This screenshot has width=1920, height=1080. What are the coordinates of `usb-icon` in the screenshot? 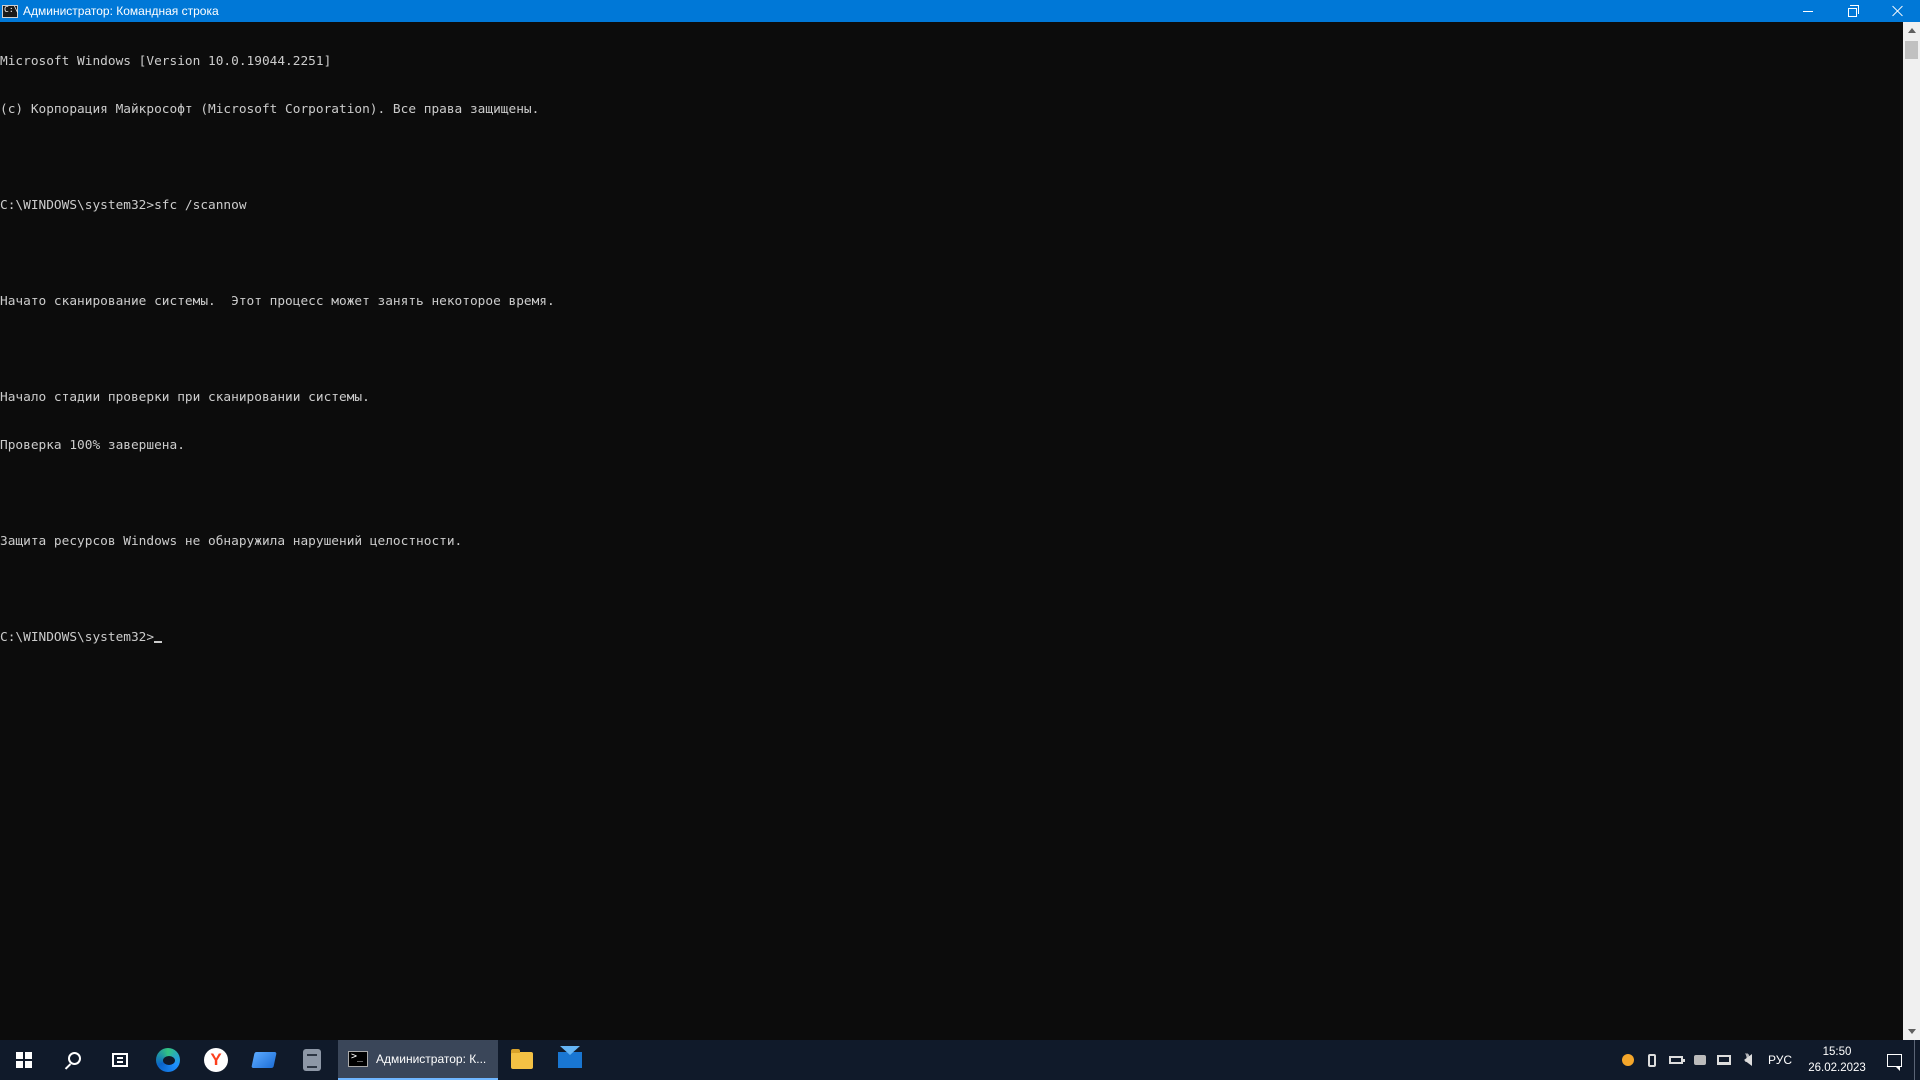 It's located at (1652, 1060).